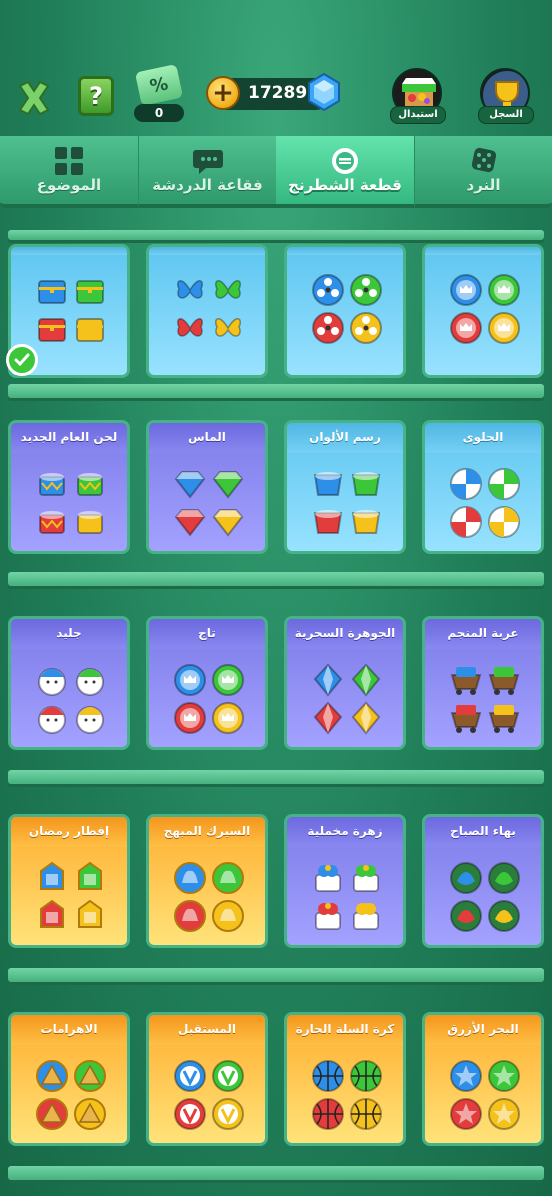  I want to click on card-title: المستقبل, so click(207, 1030).